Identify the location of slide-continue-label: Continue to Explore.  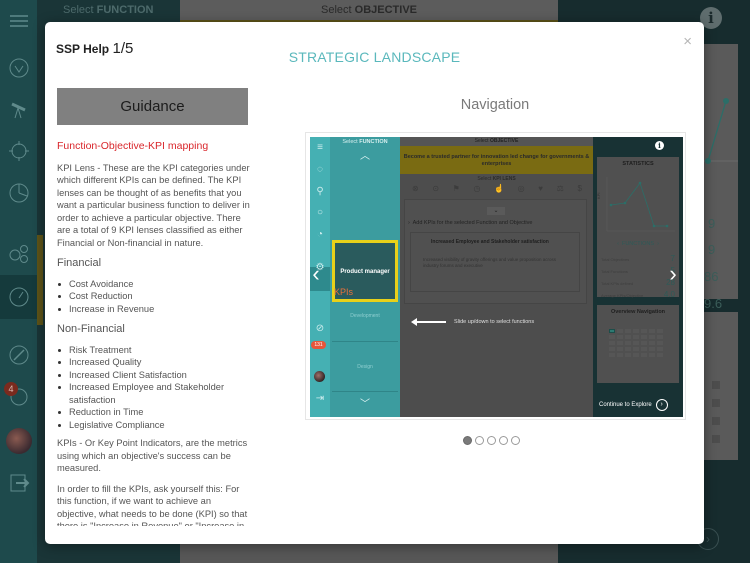
(625, 405).